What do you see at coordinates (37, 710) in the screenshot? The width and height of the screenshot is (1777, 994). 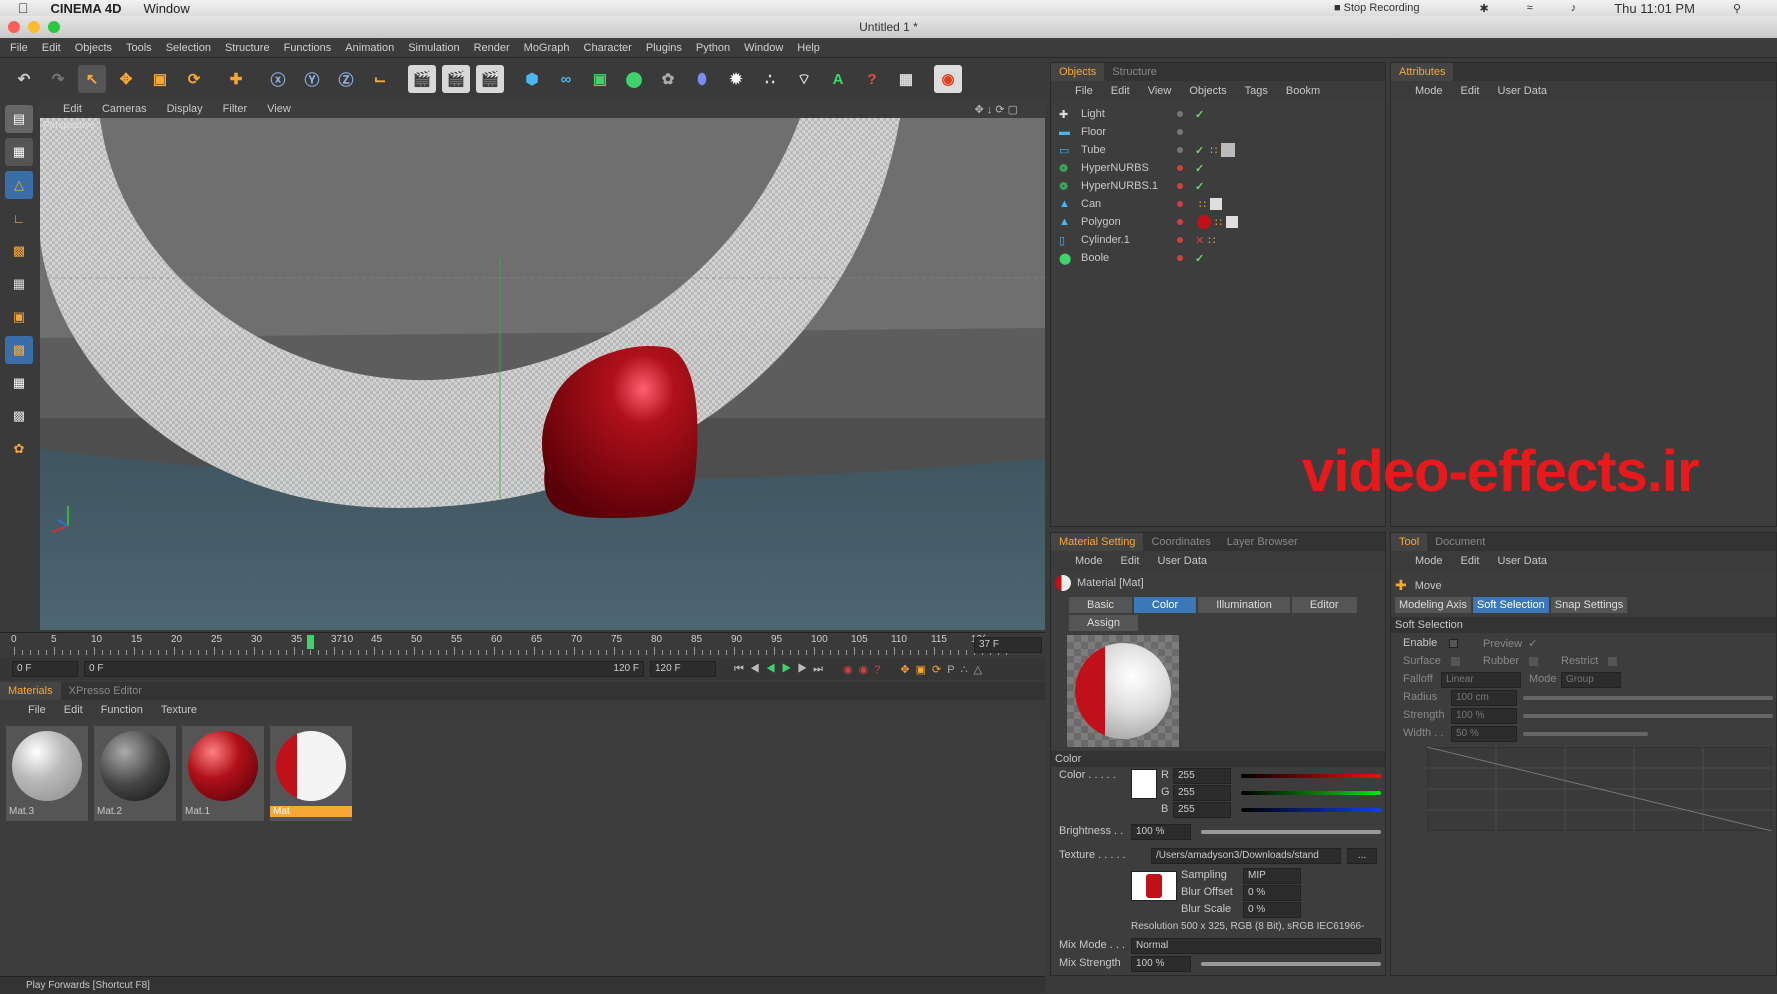 I see `materials-menu-file: File` at bounding box center [37, 710].